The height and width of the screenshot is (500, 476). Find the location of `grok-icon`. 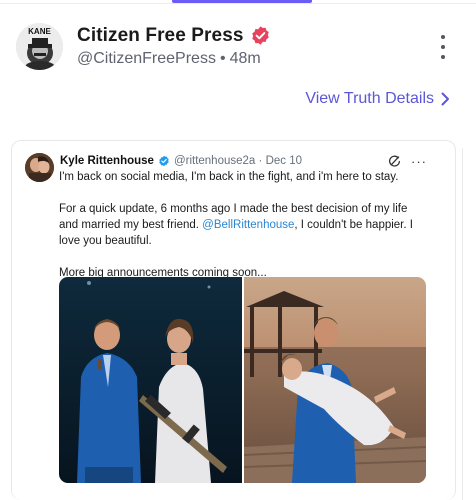

grok-icon is located at coordinates (394, 161).